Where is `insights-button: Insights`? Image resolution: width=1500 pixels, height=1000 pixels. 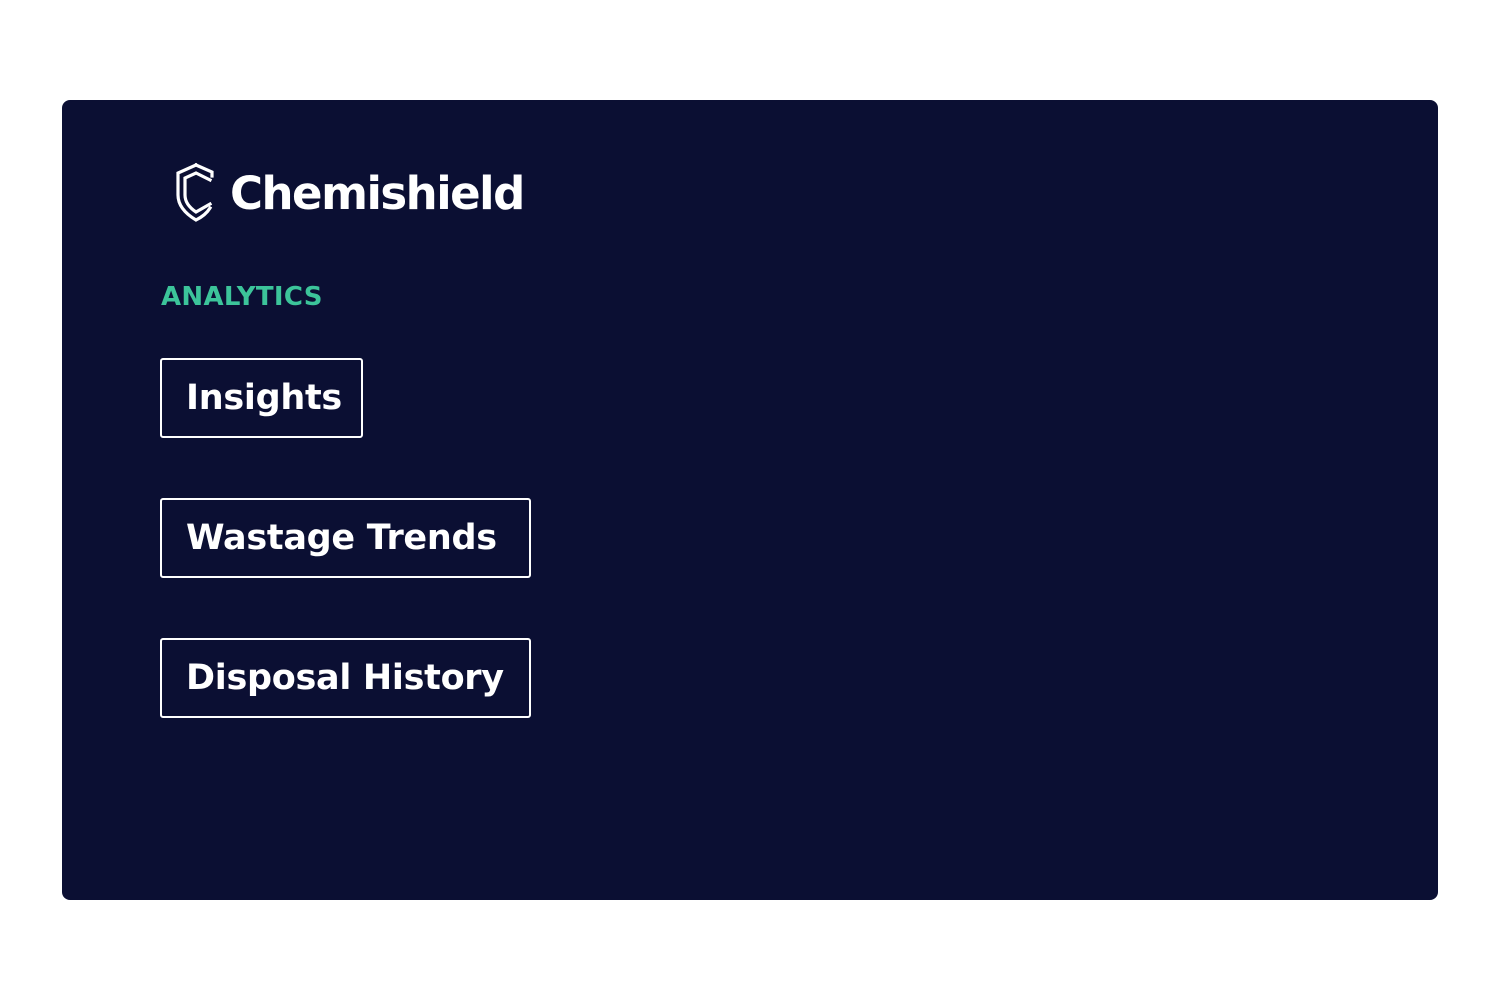
insights-button: Insights is located at coordinates (261, 398).